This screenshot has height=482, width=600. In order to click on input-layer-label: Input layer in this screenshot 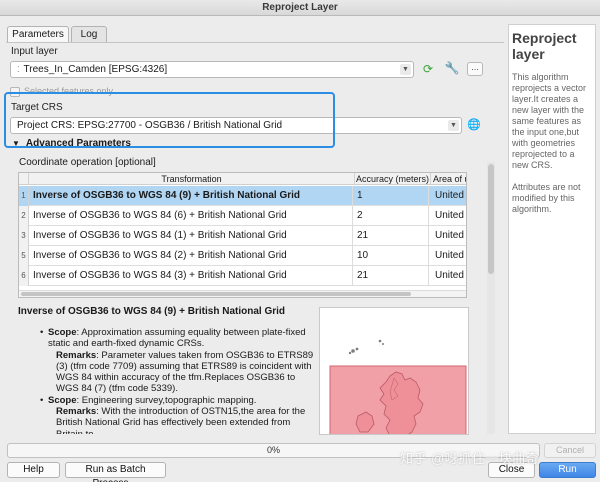, I will do `click(34, 51)`.